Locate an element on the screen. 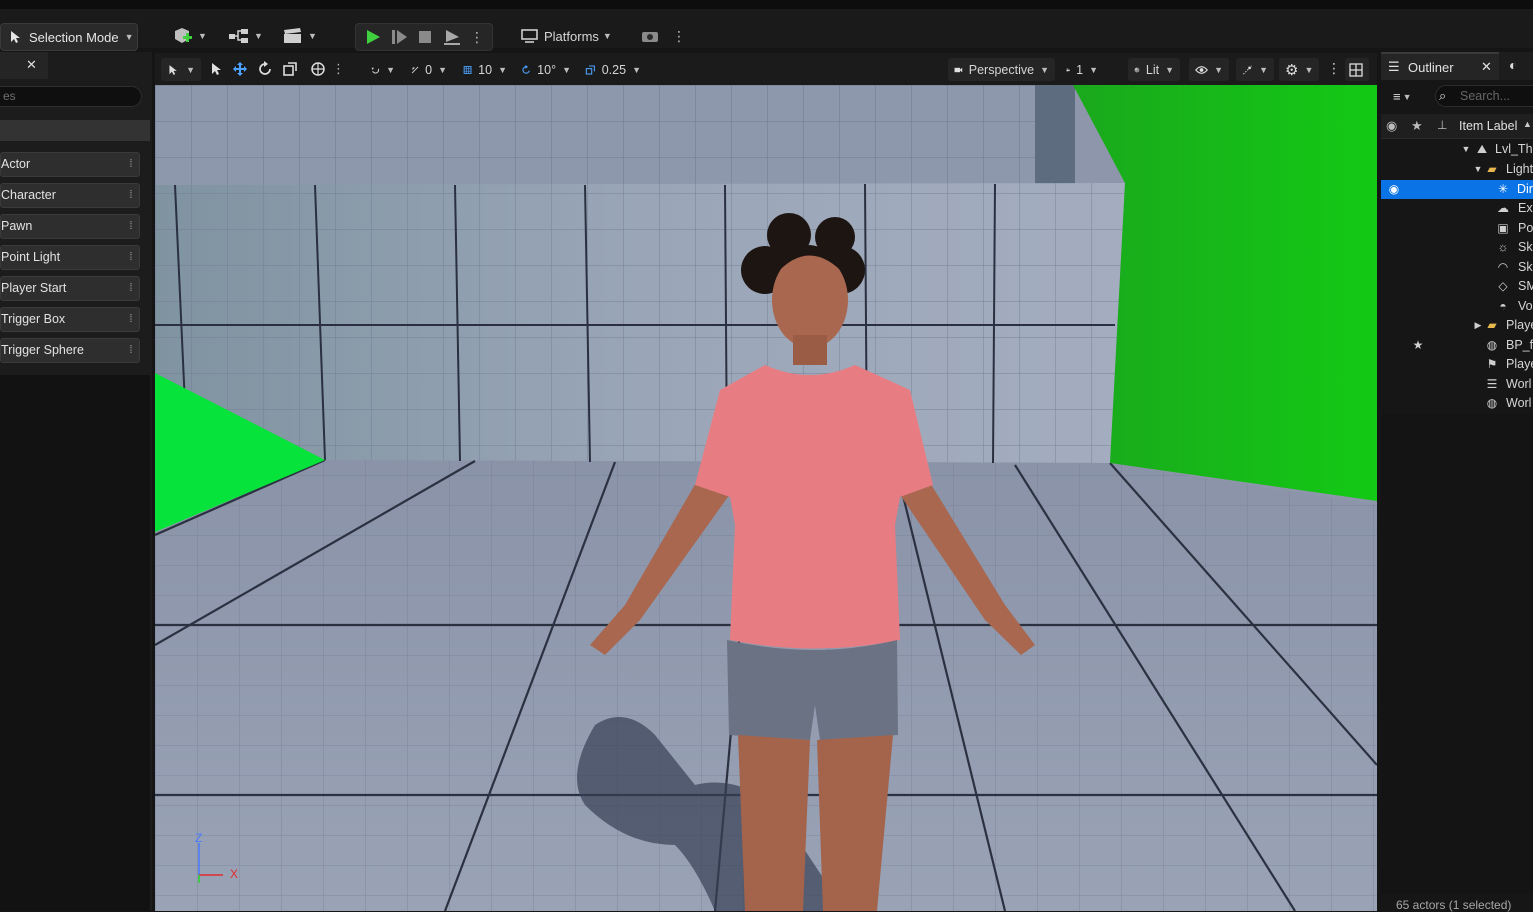  star-column-icon: ★ is located at coordinates (1417, 126).